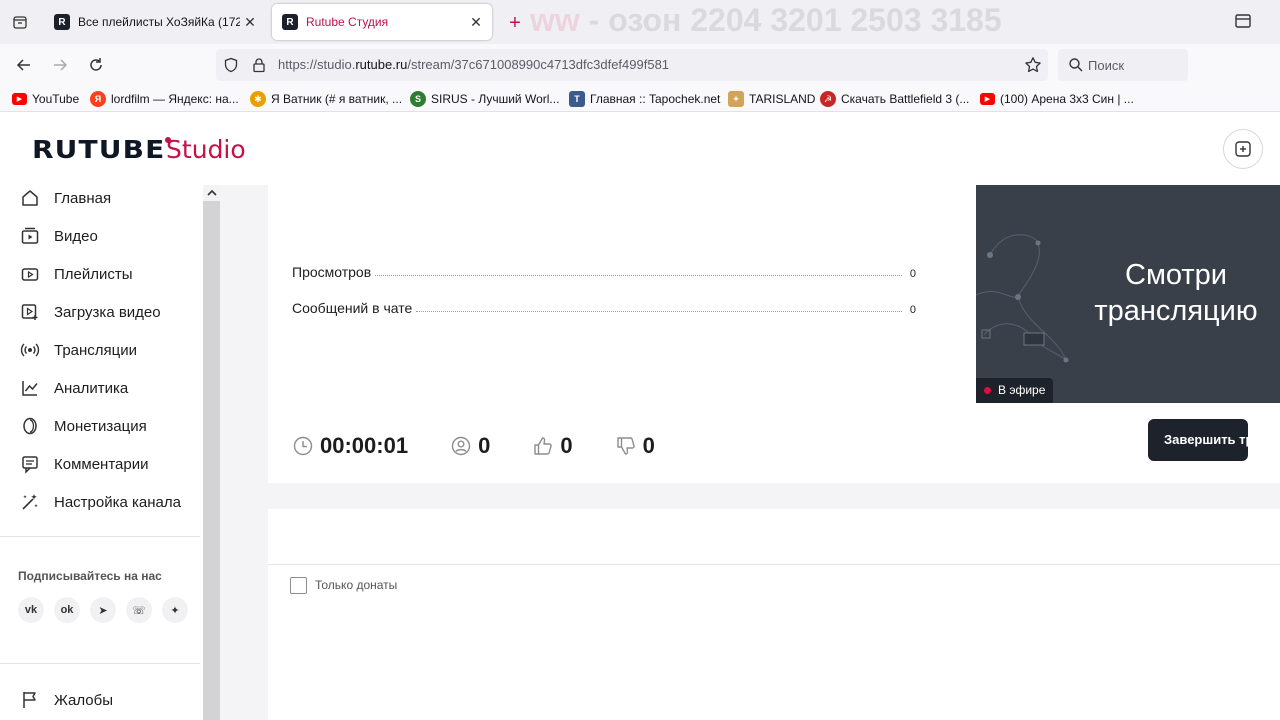 The width and height of the screenshot is (1280, 720). Describe the element at coordinates (139, 610) in the screenshot. I see `viber-icon: ☏` at that location.